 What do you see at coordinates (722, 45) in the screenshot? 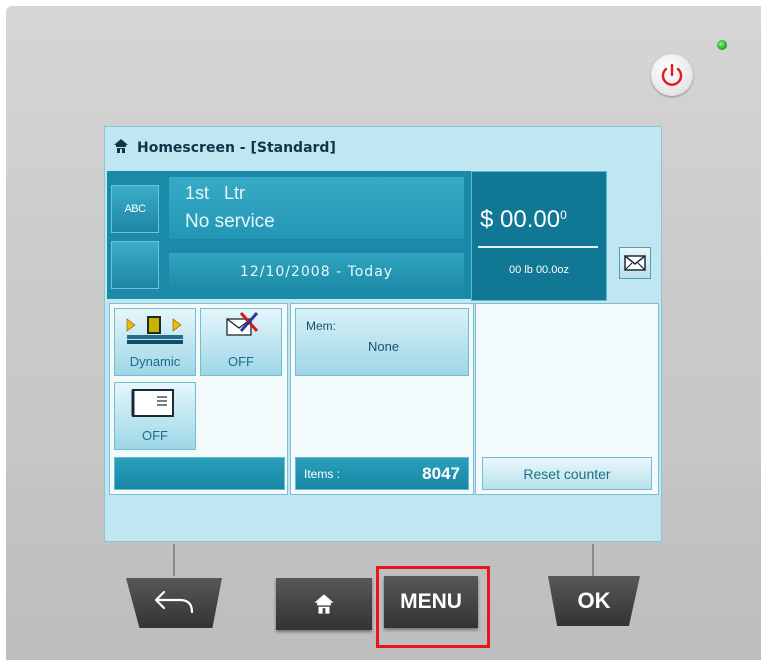
I see `status-led` at bounding box center [722, 45].